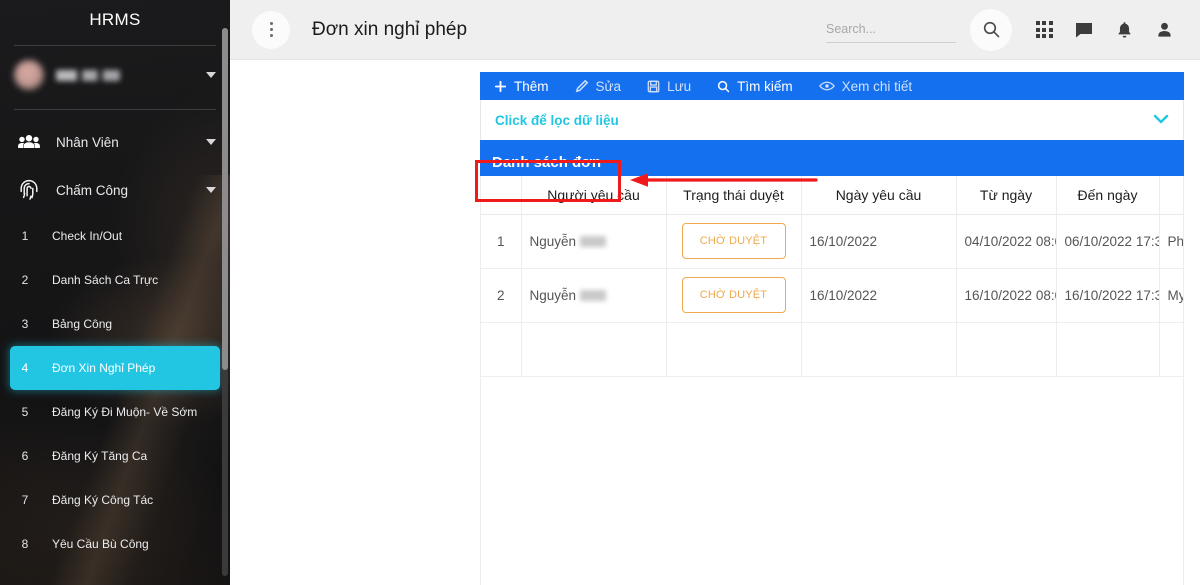 The image size is (1200, 585). What do you see at coordinates (832, 162) in the screenshot?
I see `table-title: Danh sách đơn` at bounding box center [832, 162].